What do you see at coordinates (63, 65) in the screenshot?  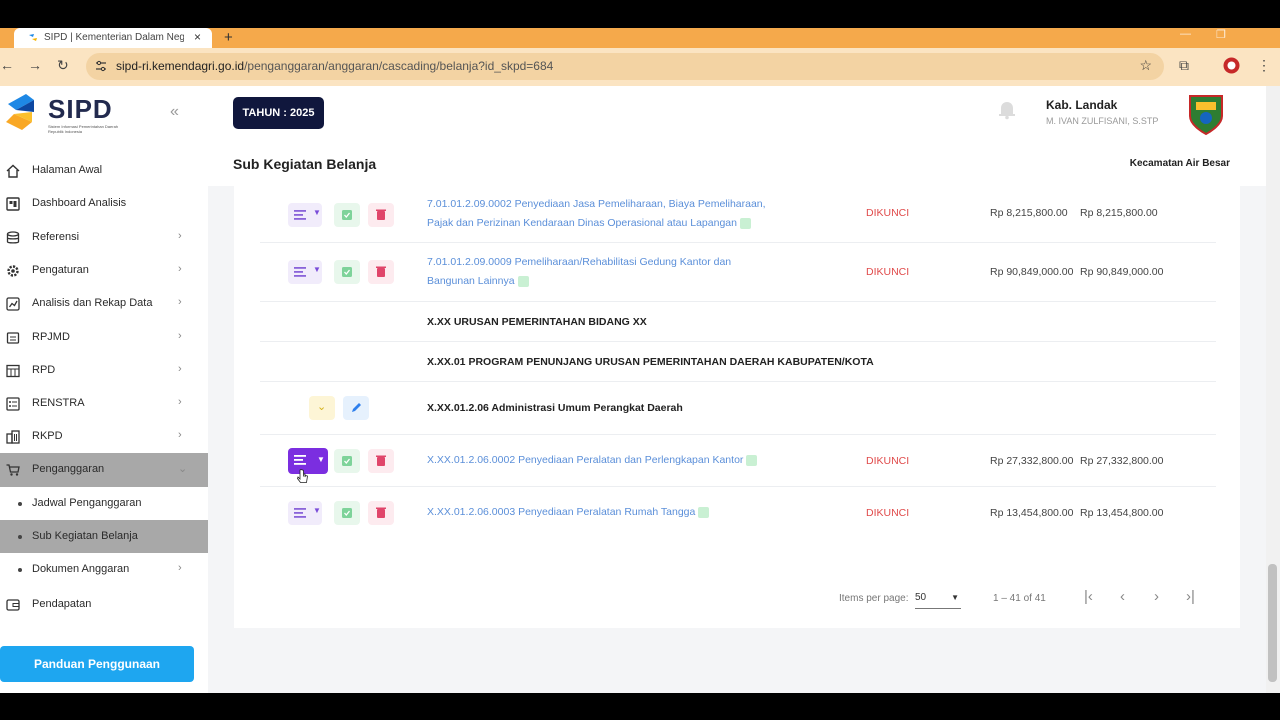 I see `reload-icon: ↻` at bounding box center [63, 65].